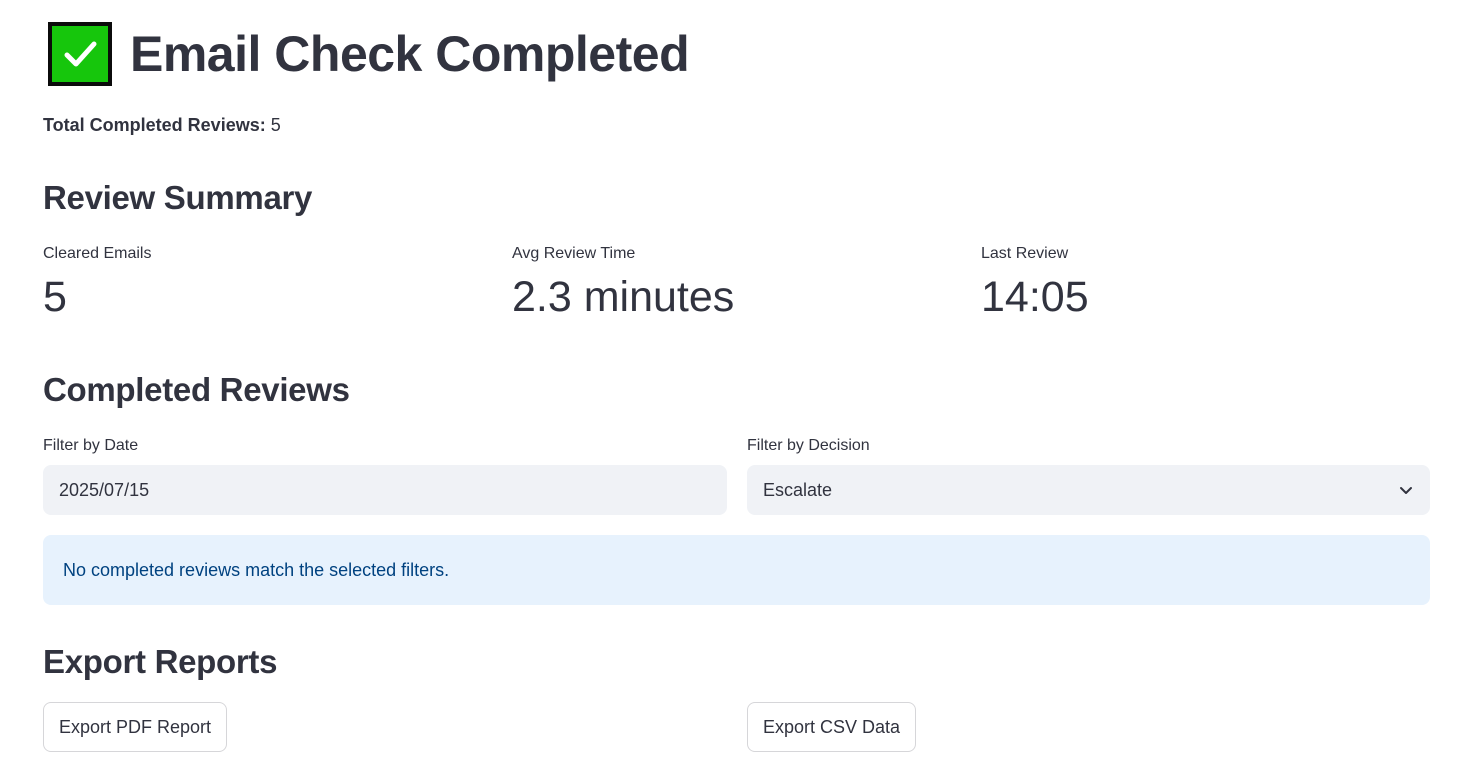 The image size is (1483, 768). I want to click on metric-label: Avg Review Time, so click(574, 253).